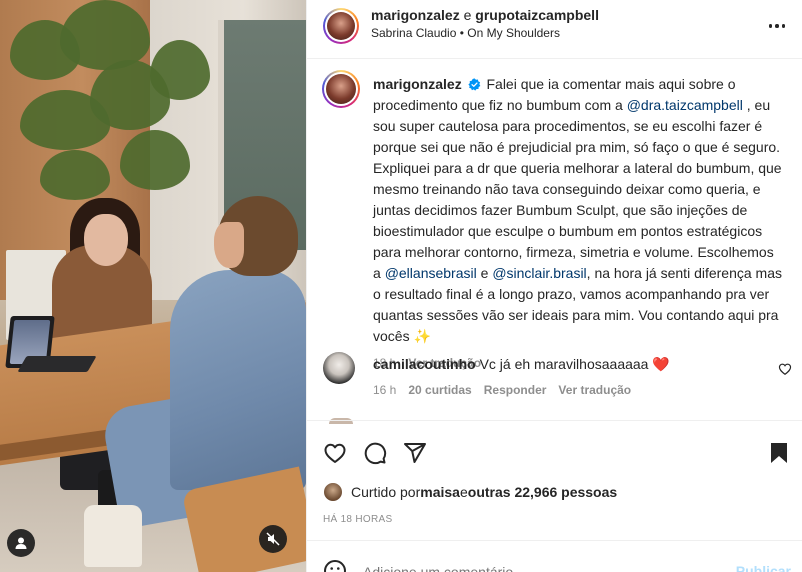 This screenshot has width=802, height=572. I want to click on verified-icon, so click(474, 84).